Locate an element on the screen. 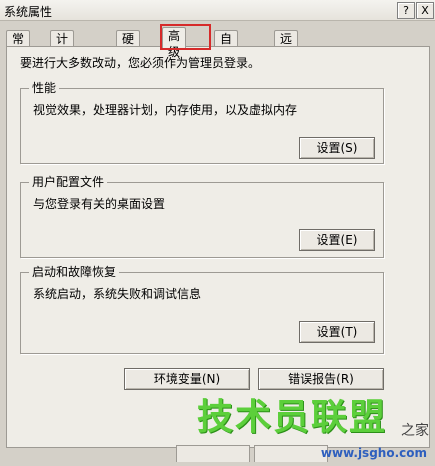 This screenshot has height=466, width=435. startup-recovery-description: 系统启动，系统失败和调试信息 is located at coordinates (117, 294).